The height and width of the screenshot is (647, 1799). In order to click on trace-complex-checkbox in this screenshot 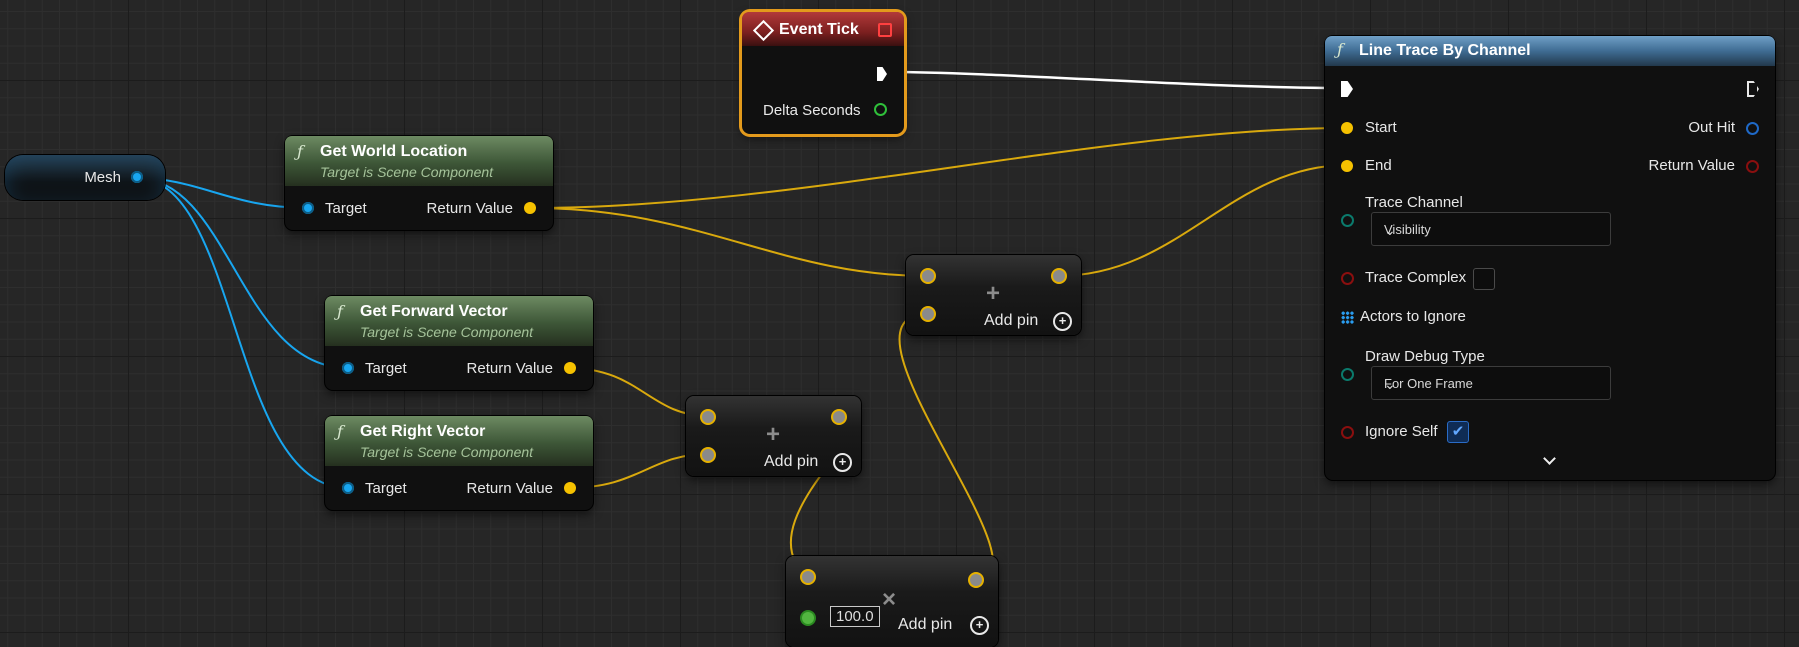, I will do `click(1484, 279)`.